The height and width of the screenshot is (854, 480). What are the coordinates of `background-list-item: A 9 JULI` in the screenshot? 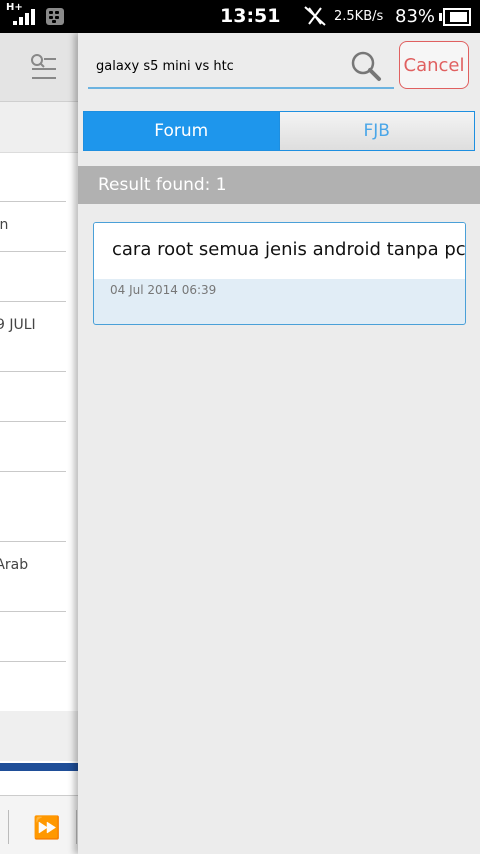 It's located at (33, 337).